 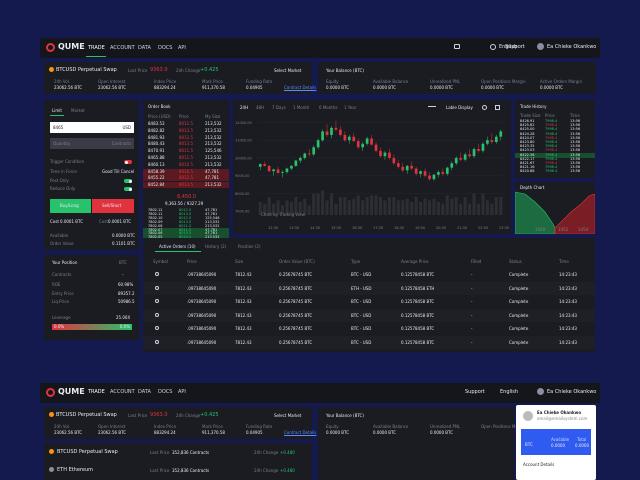 I want to click on chat-icon, so click(x=457, y=46).